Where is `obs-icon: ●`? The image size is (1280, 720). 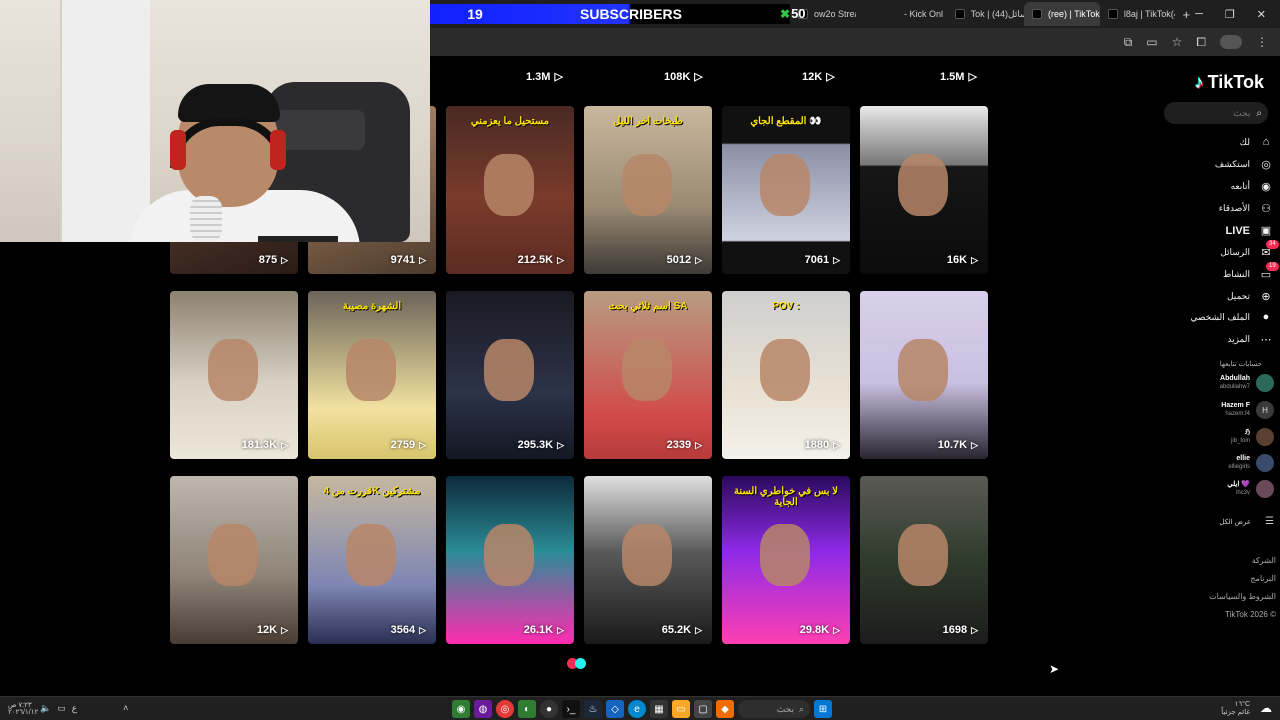 obs-icon: ● is located at coordinates (549, 709).